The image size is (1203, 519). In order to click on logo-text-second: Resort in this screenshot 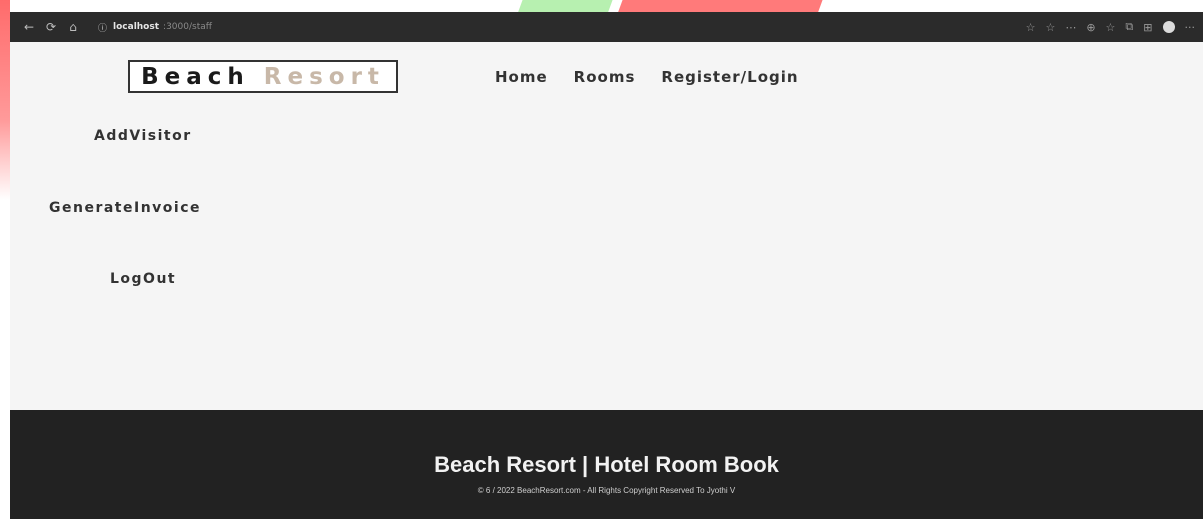, I will do `click(324, 76)`.